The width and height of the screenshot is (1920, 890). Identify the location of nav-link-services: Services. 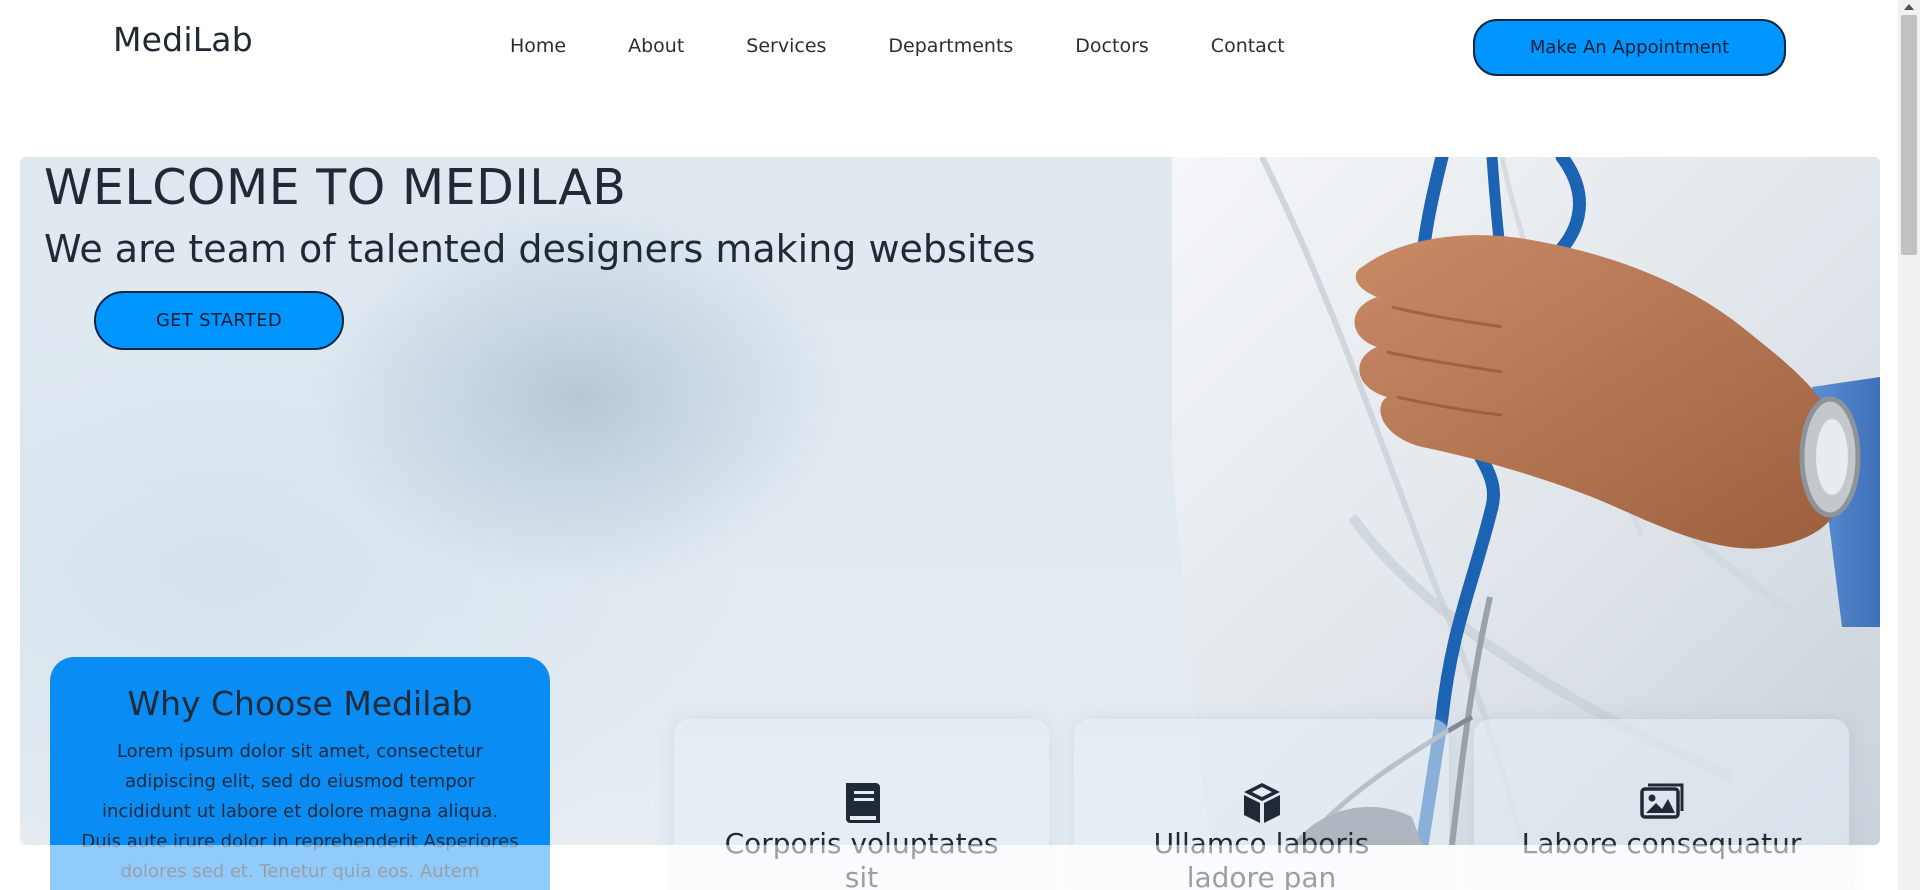
(786, 46).